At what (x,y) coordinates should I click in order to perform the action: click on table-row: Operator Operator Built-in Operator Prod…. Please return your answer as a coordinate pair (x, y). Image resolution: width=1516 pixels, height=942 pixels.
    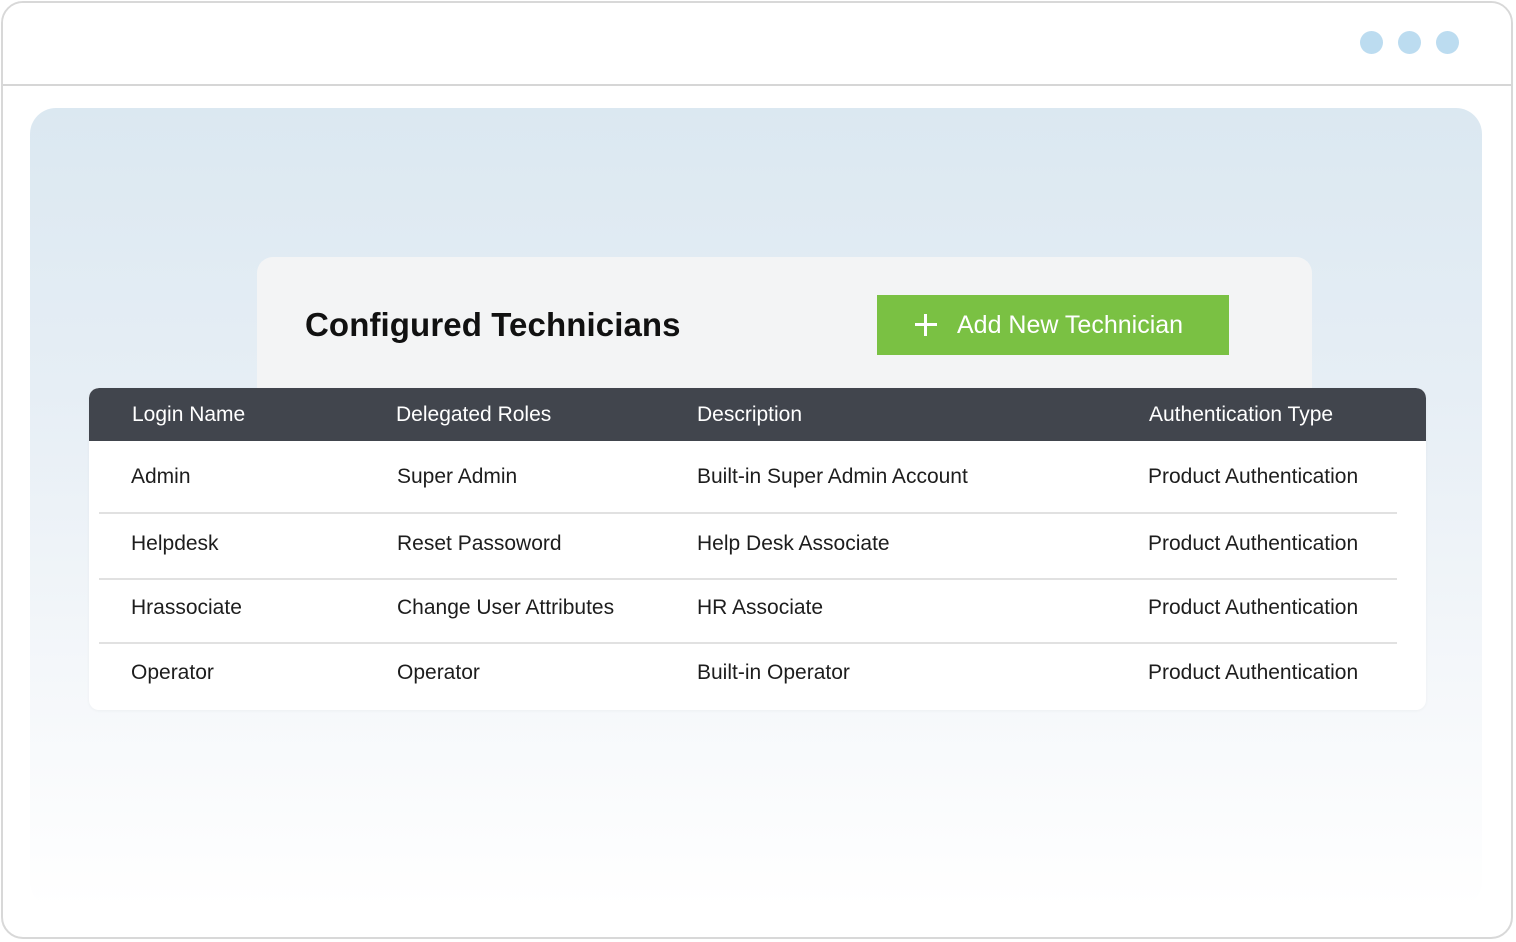
    Looking at the image, I should click on (757, 677).